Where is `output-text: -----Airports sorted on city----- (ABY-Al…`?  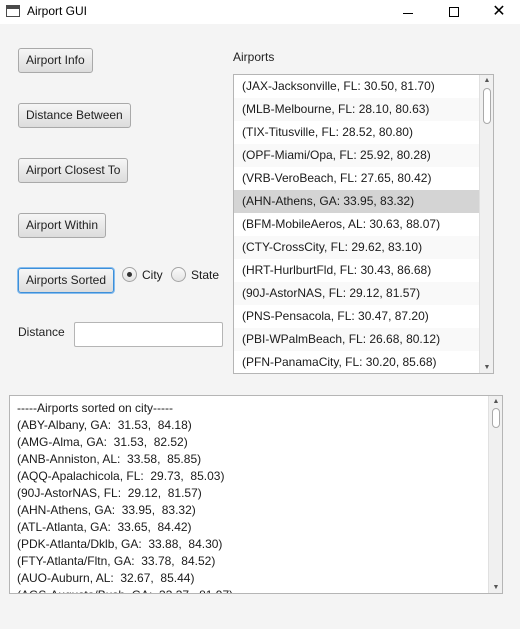
output-text: -----Airports sorted on city----- (ABY-Al… is located at coordinates (125, 496).